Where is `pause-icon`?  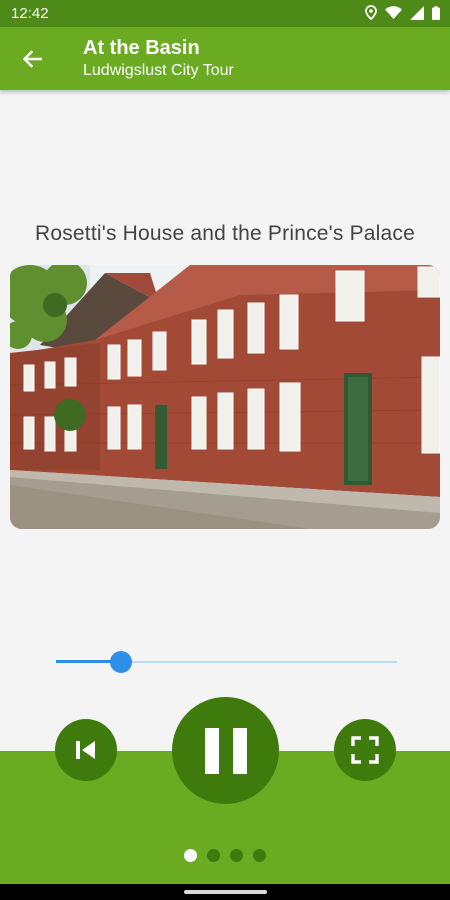 pause-icon is located at coordinates (225, 750).